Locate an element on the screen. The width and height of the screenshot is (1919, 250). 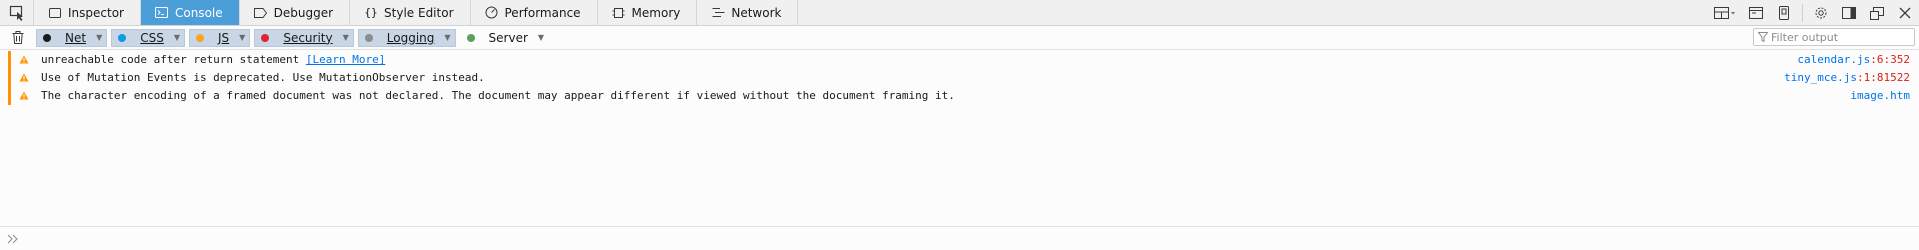
inspector-icon is located at coordinates (55, 13).